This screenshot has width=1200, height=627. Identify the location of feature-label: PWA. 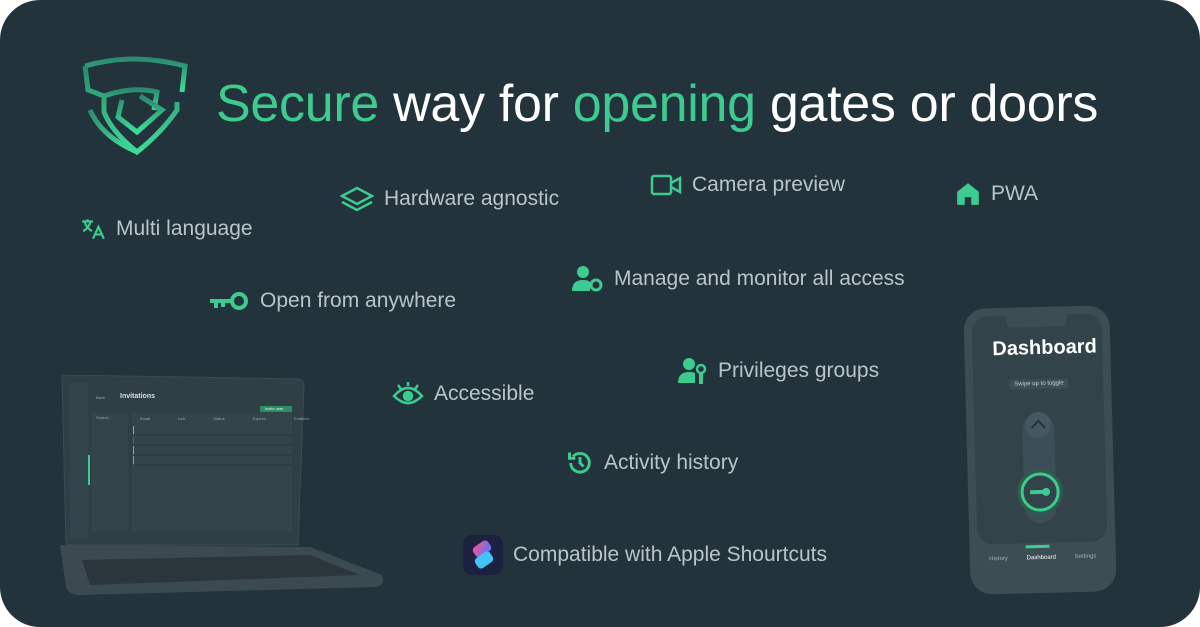
(1015, 193).